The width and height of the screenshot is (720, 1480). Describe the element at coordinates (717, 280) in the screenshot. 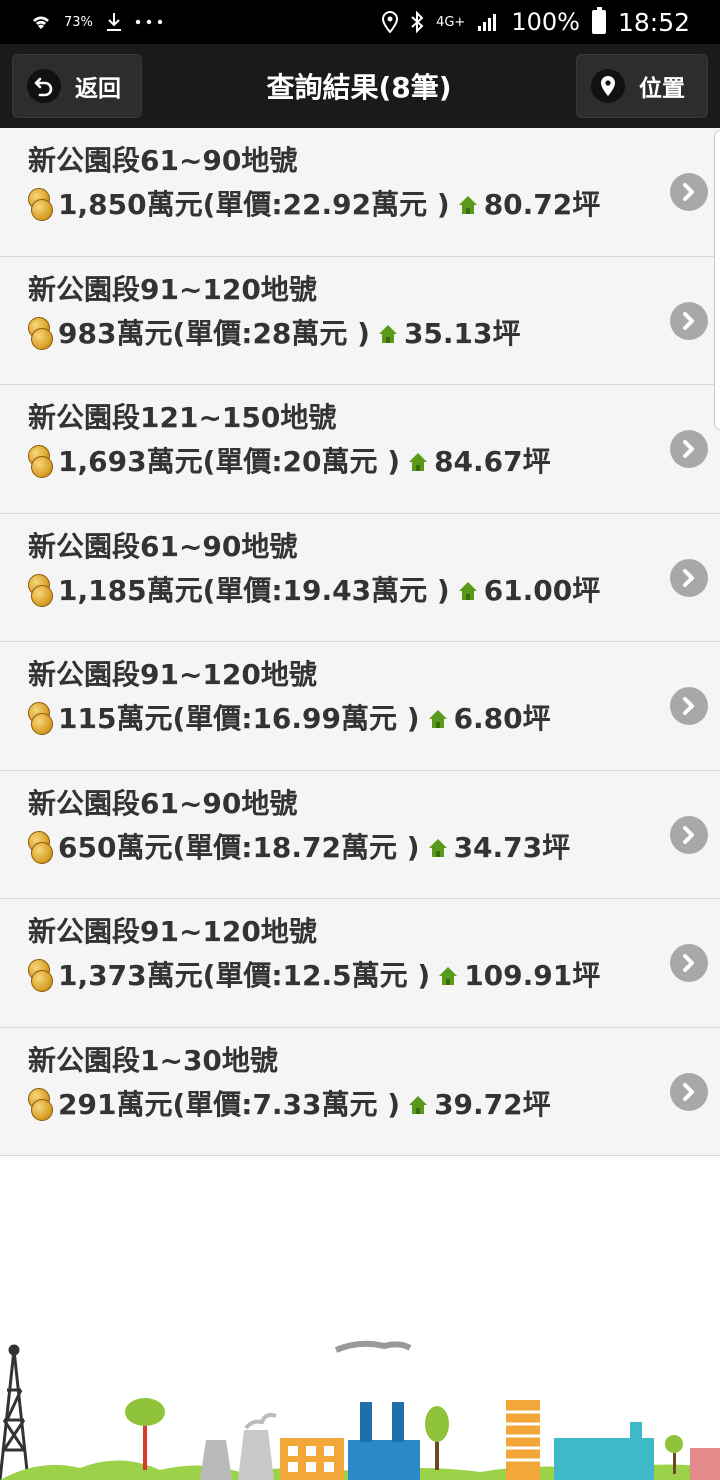

I see `scroll-indicator` at that location.